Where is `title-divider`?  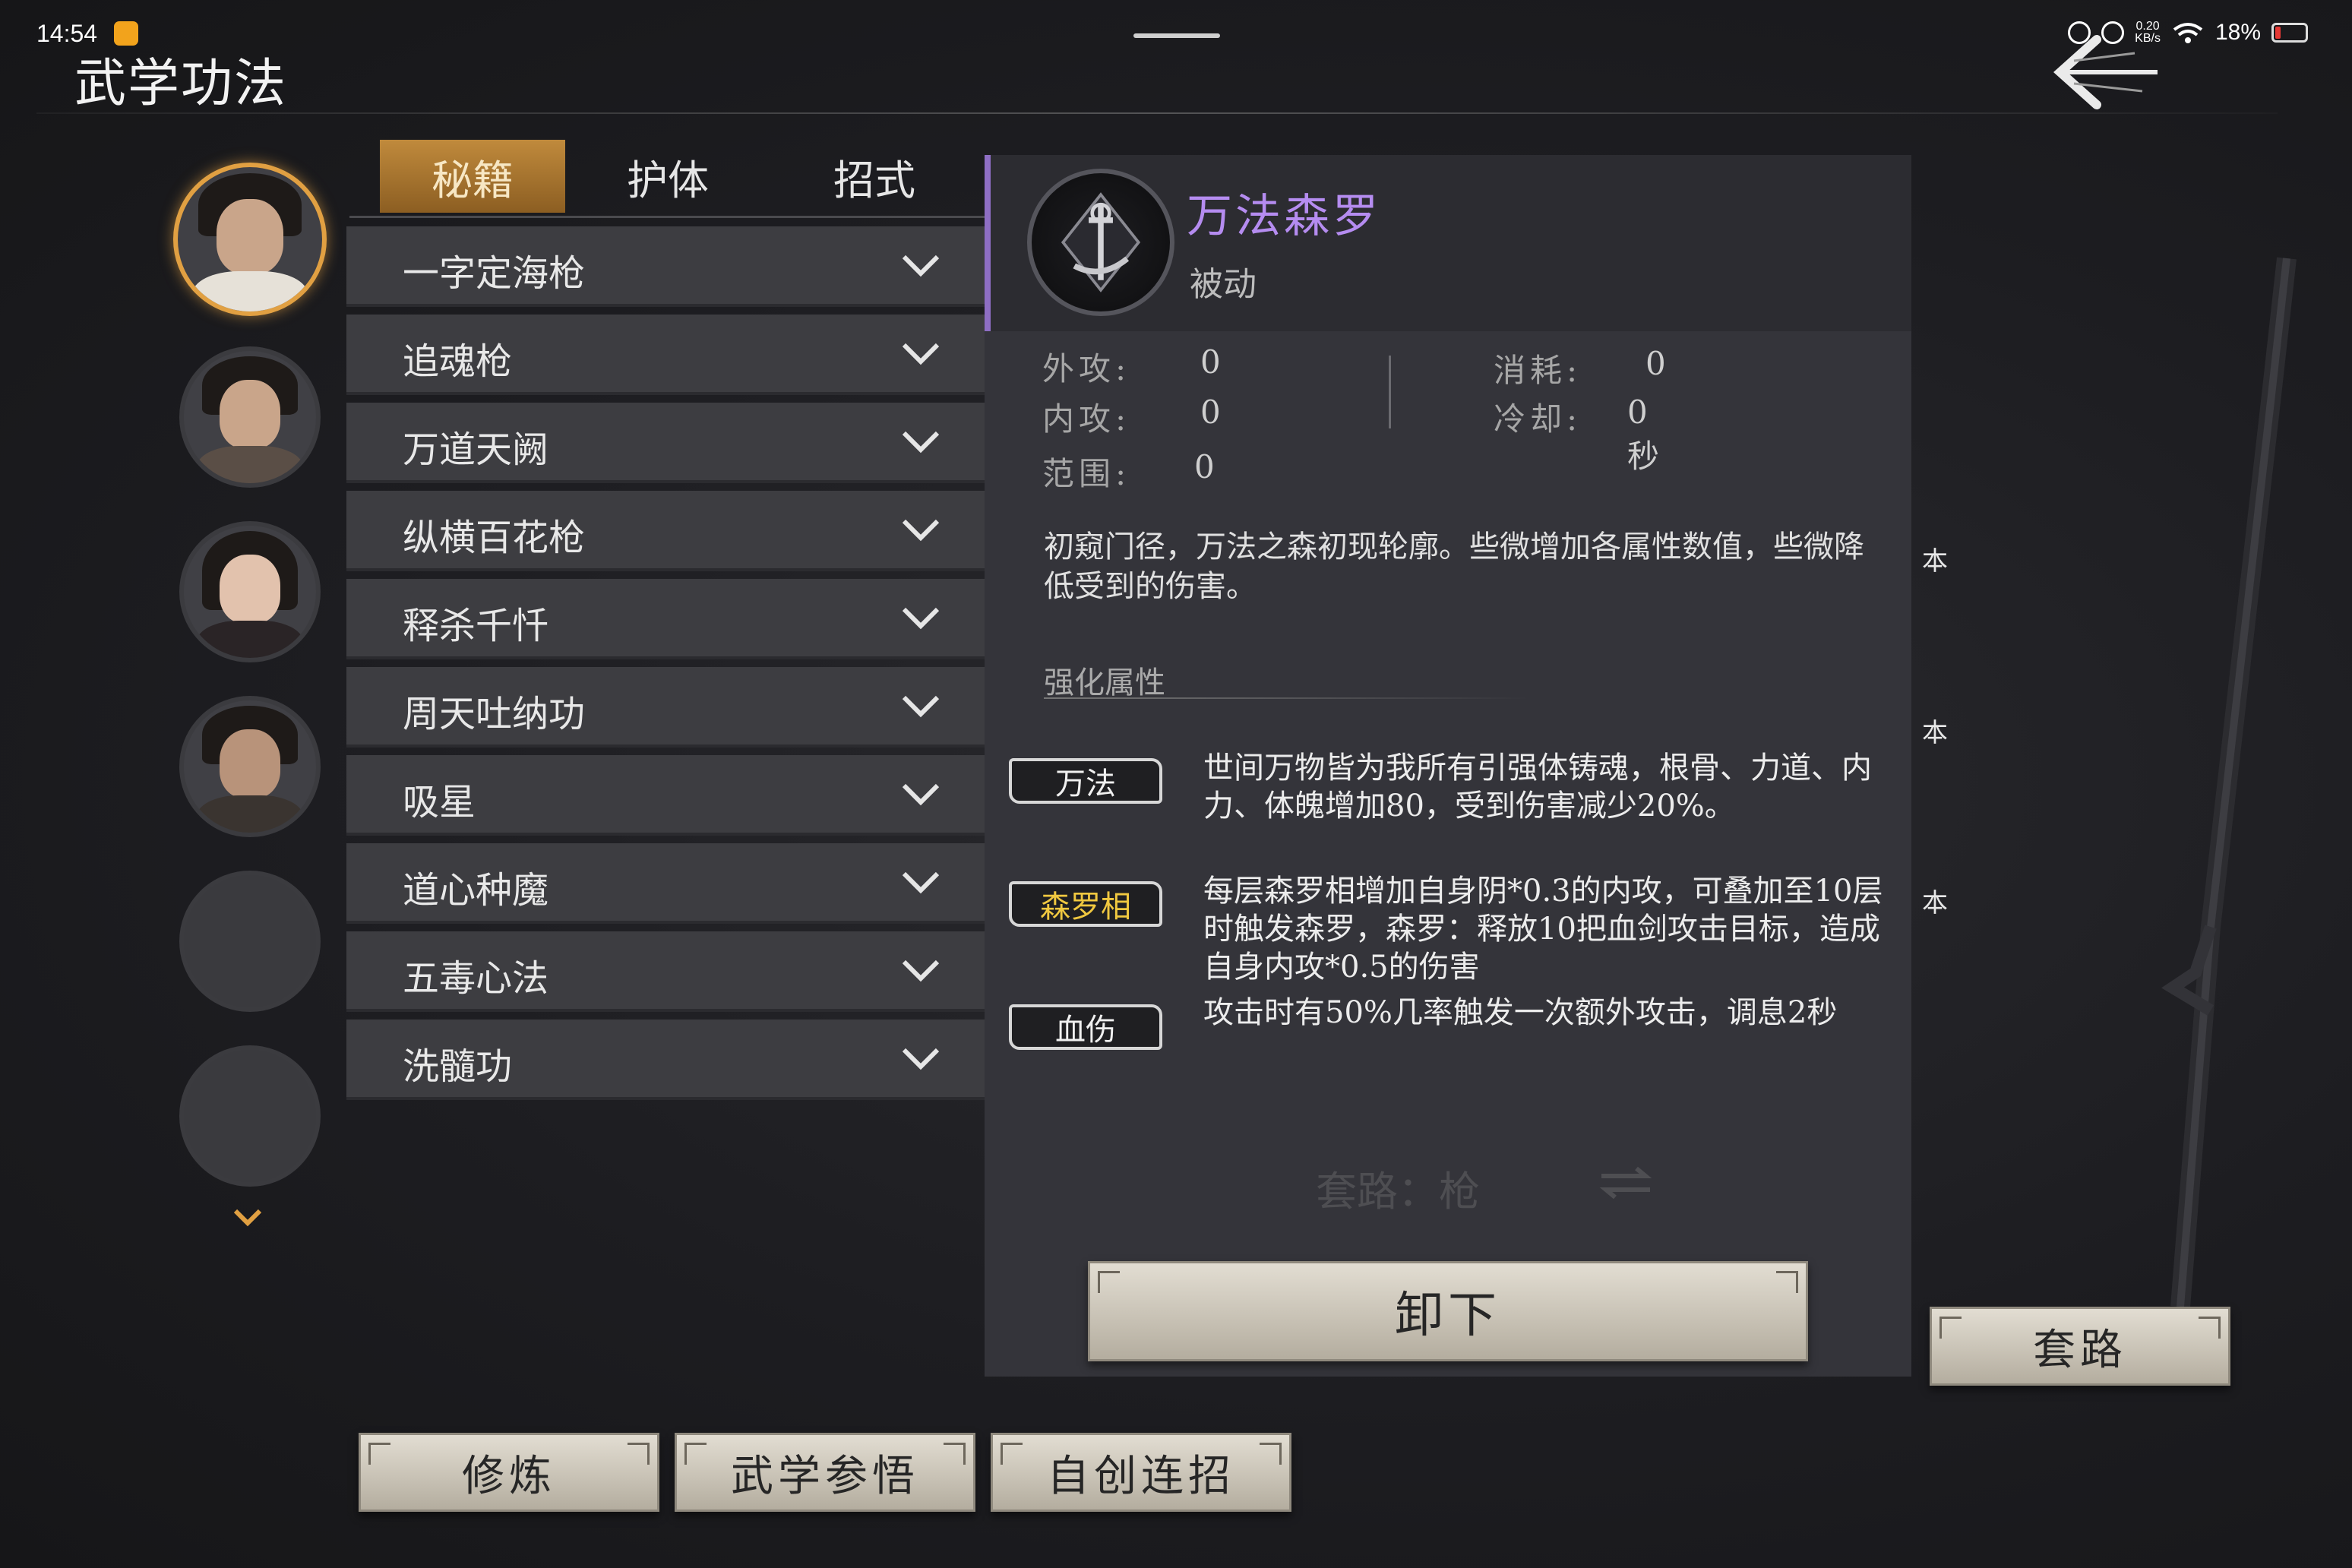 title-divider is located at coordinates (1157, 113).